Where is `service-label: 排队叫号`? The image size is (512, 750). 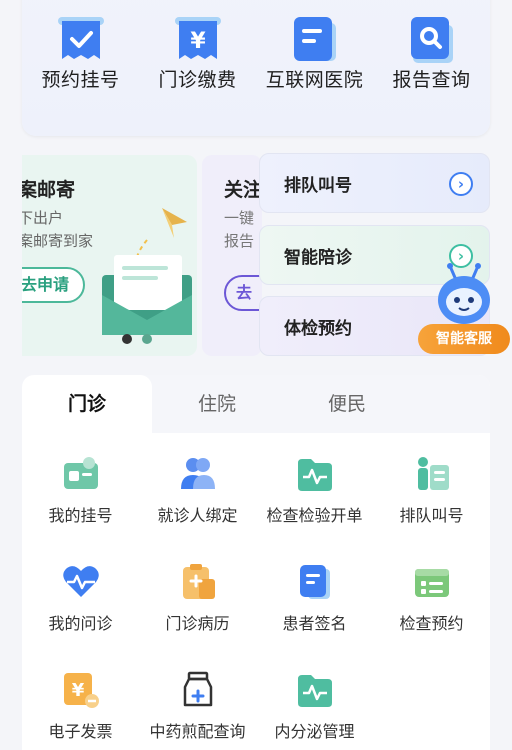
service-label: 排队叫号 is located at coordinates (431, 515).